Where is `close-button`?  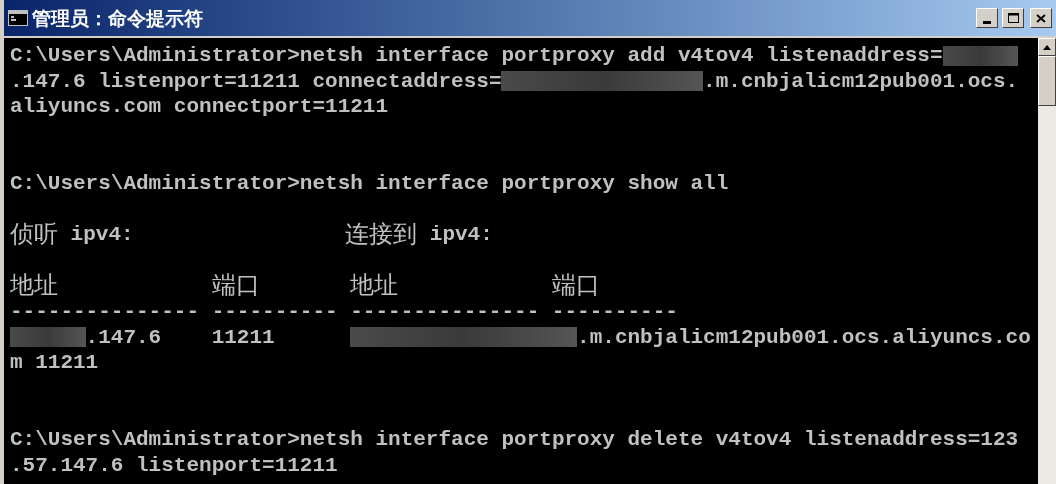 close-button is located at coordinates (1041, 18).